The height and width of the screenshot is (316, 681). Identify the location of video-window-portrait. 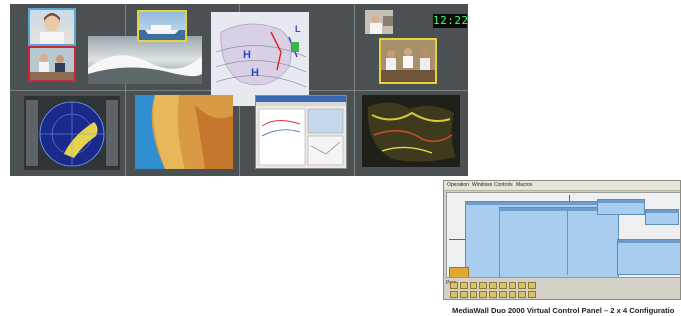
(52, 27).